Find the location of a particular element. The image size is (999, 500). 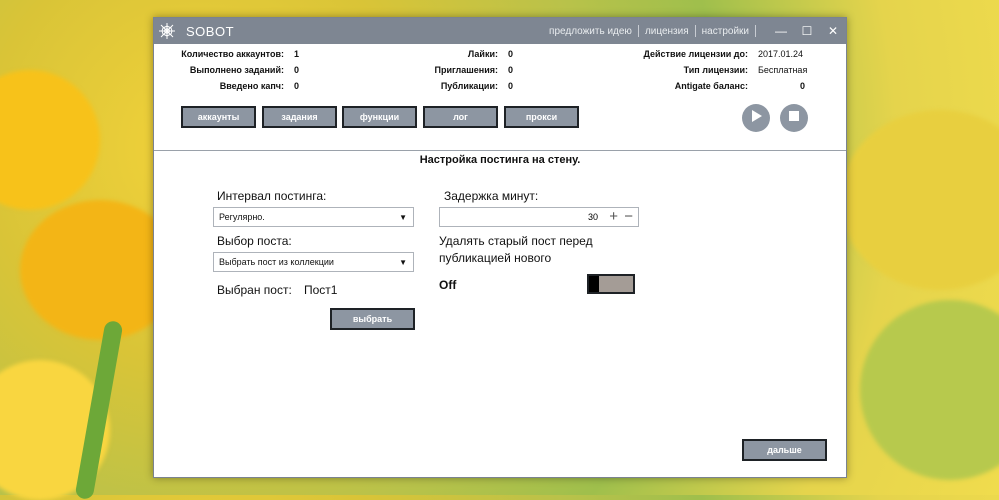

delay-minutes-value: 30 is located at coordinates (592, 217).